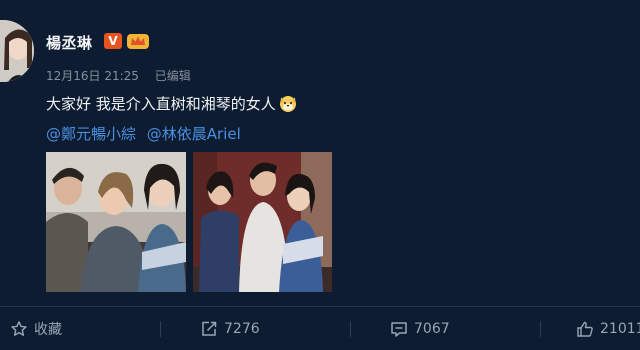 This screenshot has width=640, height=350. What do you see at coordinates (146, 133) in the screenshot?
I see `mentions: @鄭元暢小綜 @林依晨Ariel` at bounding box center [146, 133].